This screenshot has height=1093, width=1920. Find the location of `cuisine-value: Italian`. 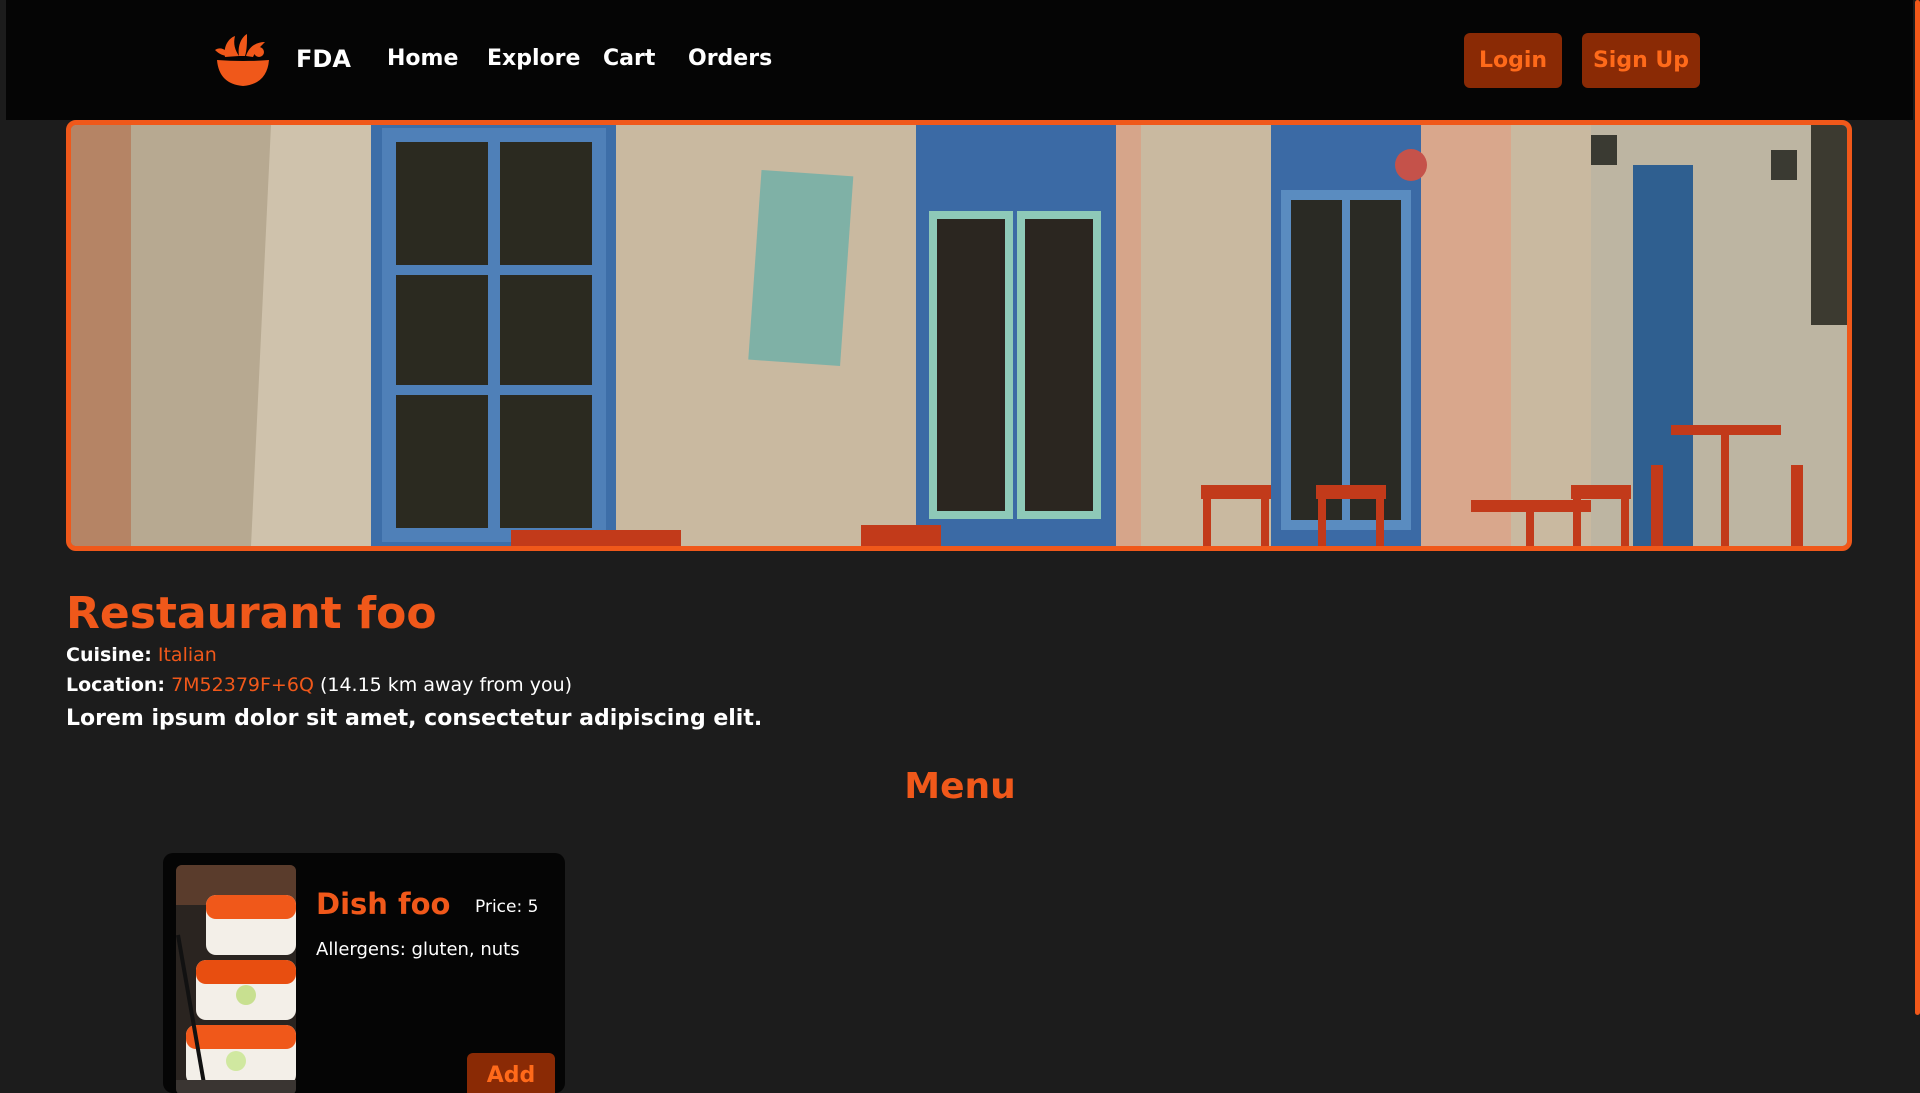

cuisine-value: Italian is located at coordinates (187, 655).